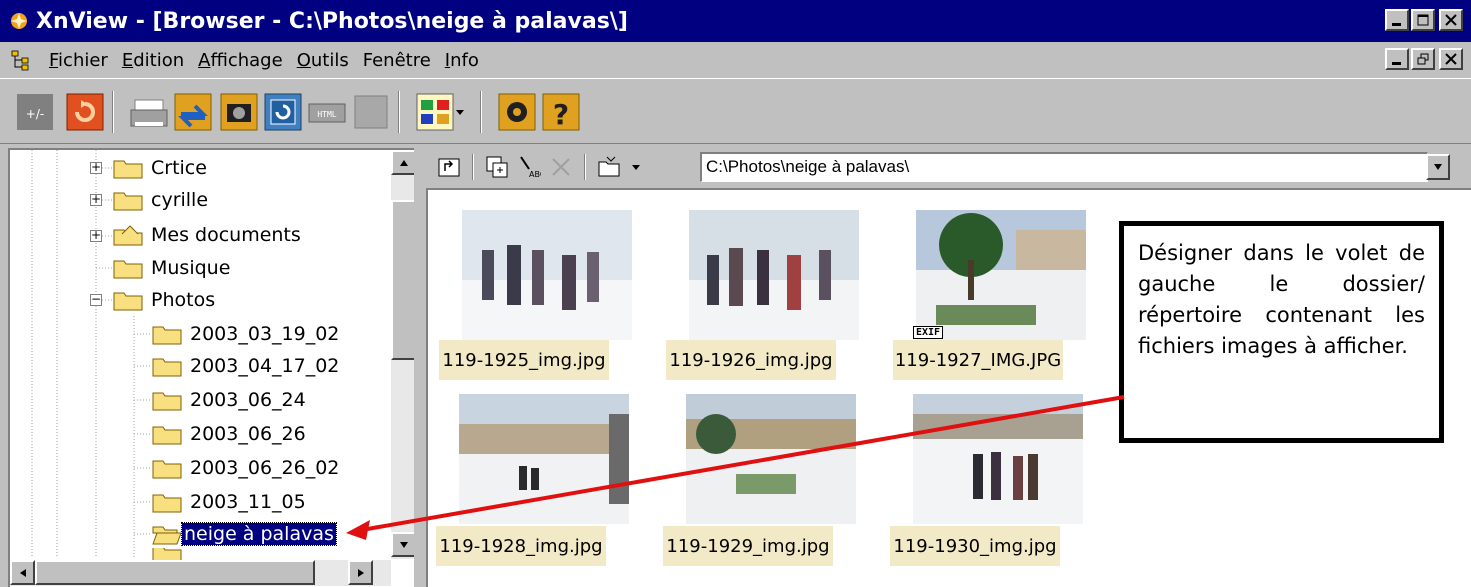 The image size is (1471, 587). I want to click on filter-dropdown, so click(636, 167).